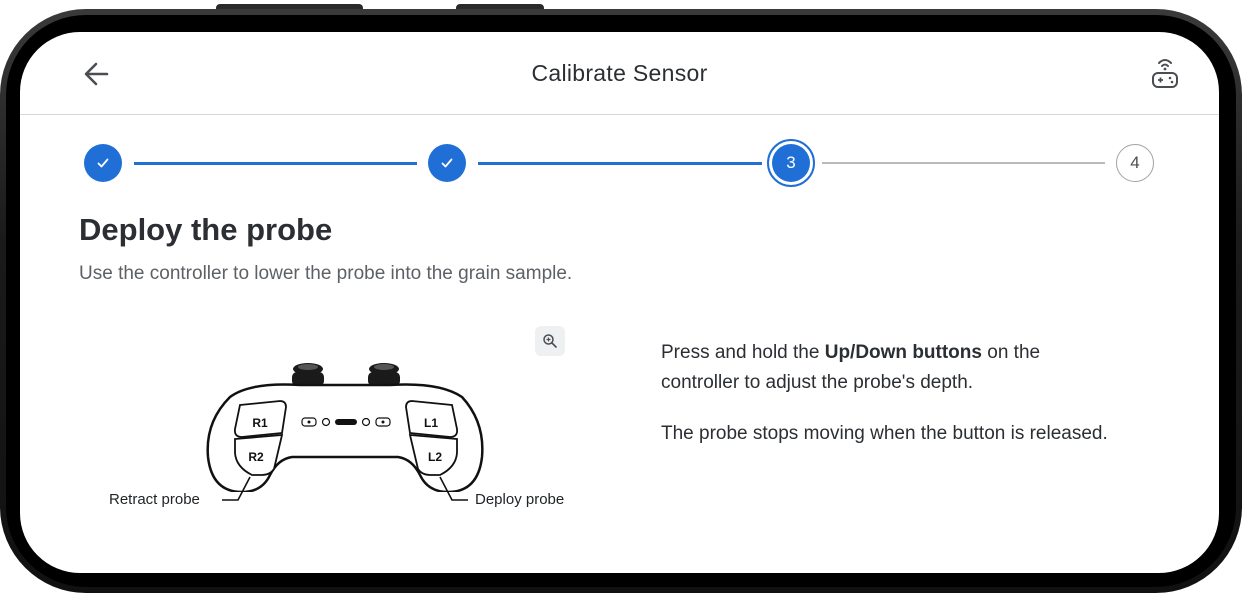 This screenshot has height=597, width=1248. I want to click on center-buttons, so click(346, 422).